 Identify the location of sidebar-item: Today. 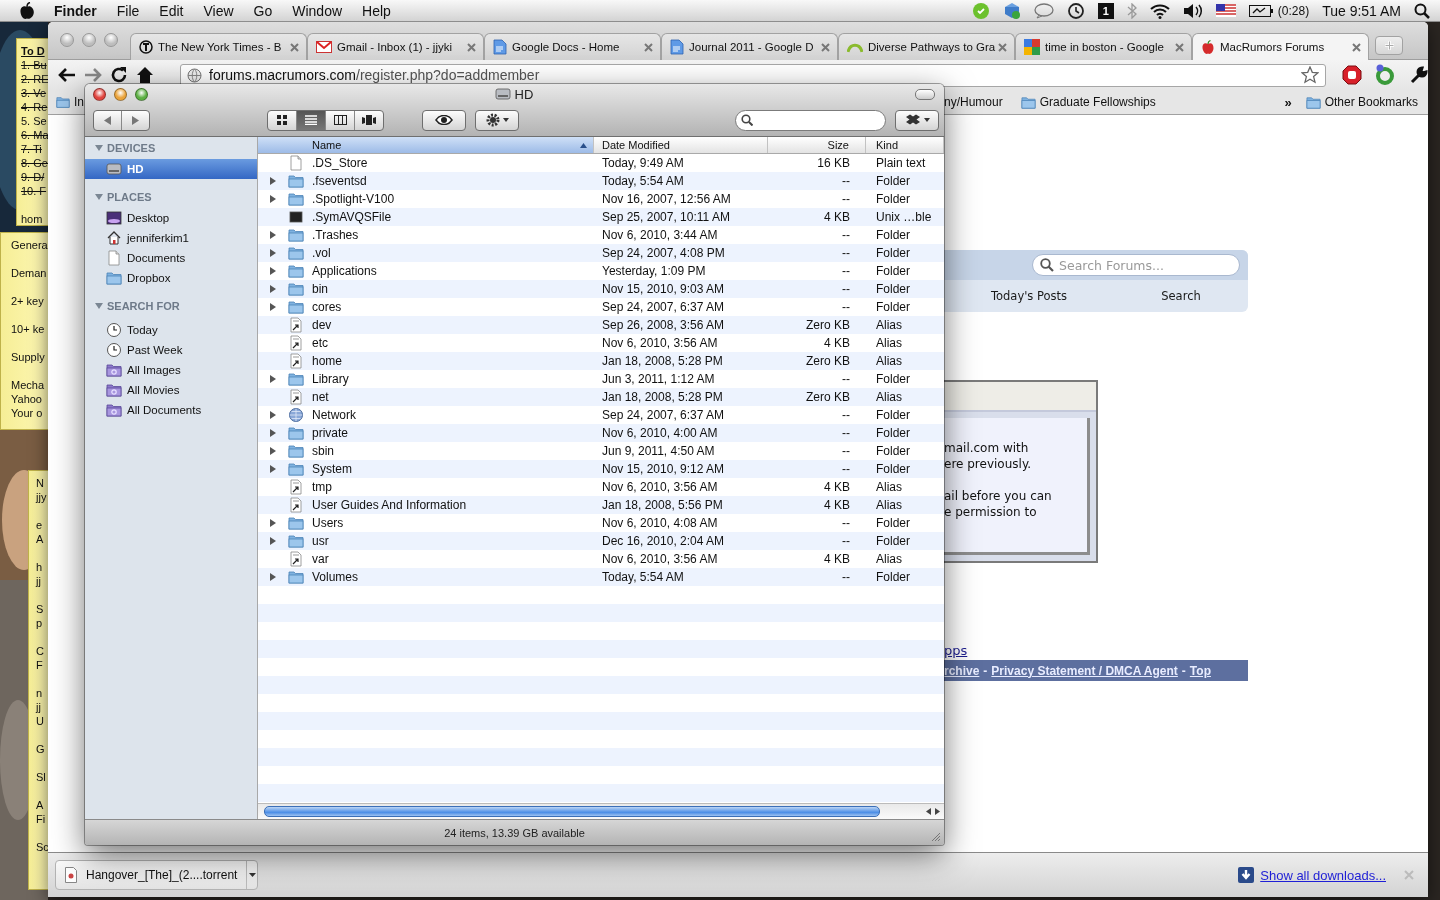
(171, 330).